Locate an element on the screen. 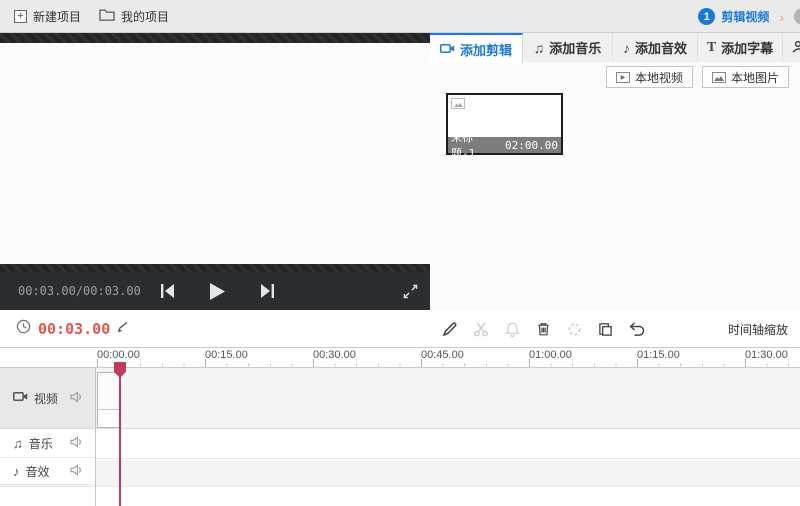 The height and width of the screenshot is (506, 800). clip-thumbnail: 未标题-1... 02:00.00 is located at coordinates (504, 126).